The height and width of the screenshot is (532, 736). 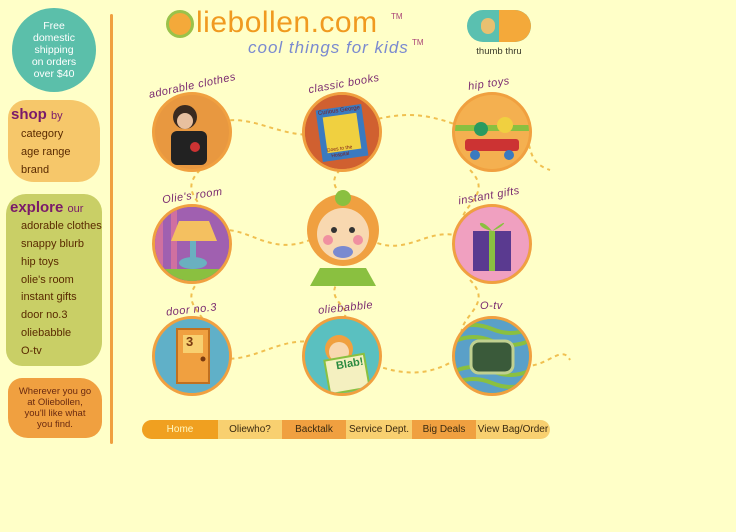 I want to click on quote-line: at Oliebollen,, so click(x=55, y=402).